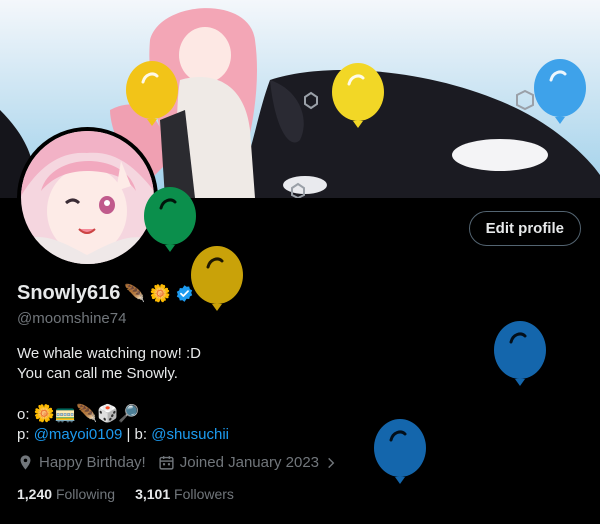  I want to click on following-label: Following, so click(85, 494).